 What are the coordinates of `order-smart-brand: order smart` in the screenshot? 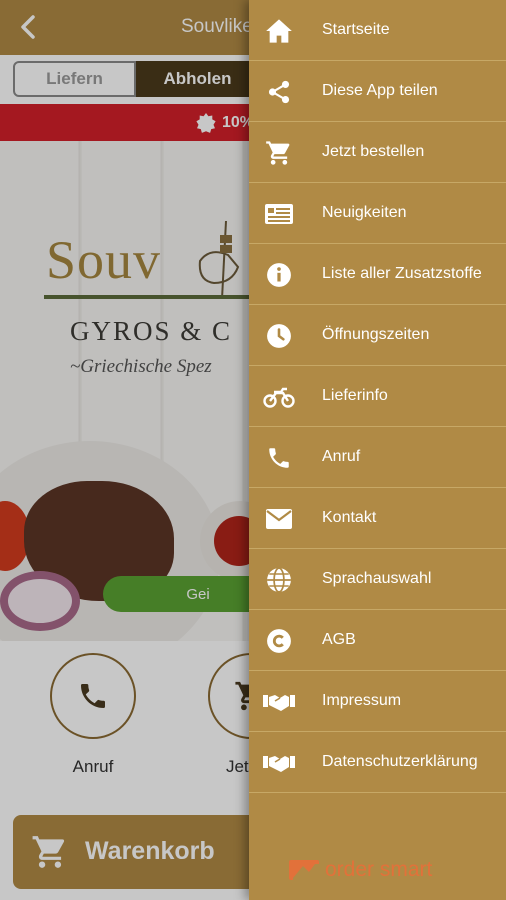 It's located at (379, 869).